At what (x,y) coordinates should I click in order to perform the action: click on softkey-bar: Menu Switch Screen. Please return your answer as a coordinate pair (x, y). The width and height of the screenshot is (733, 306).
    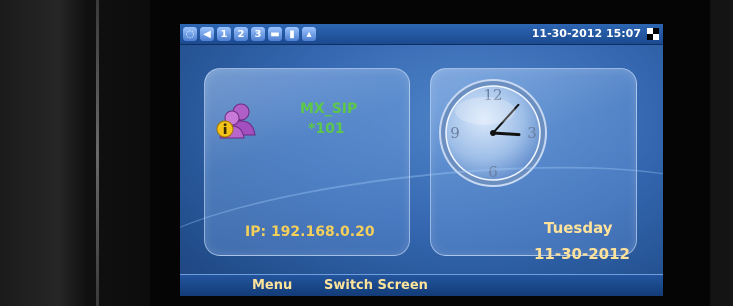
    Looking at the image, I should click on (421, 285).